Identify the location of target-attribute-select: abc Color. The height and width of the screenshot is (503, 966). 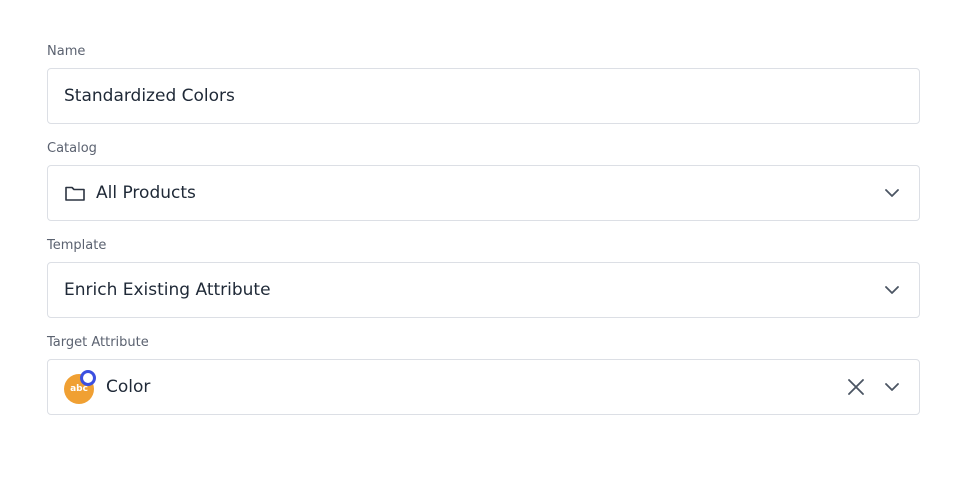
(483, 387).